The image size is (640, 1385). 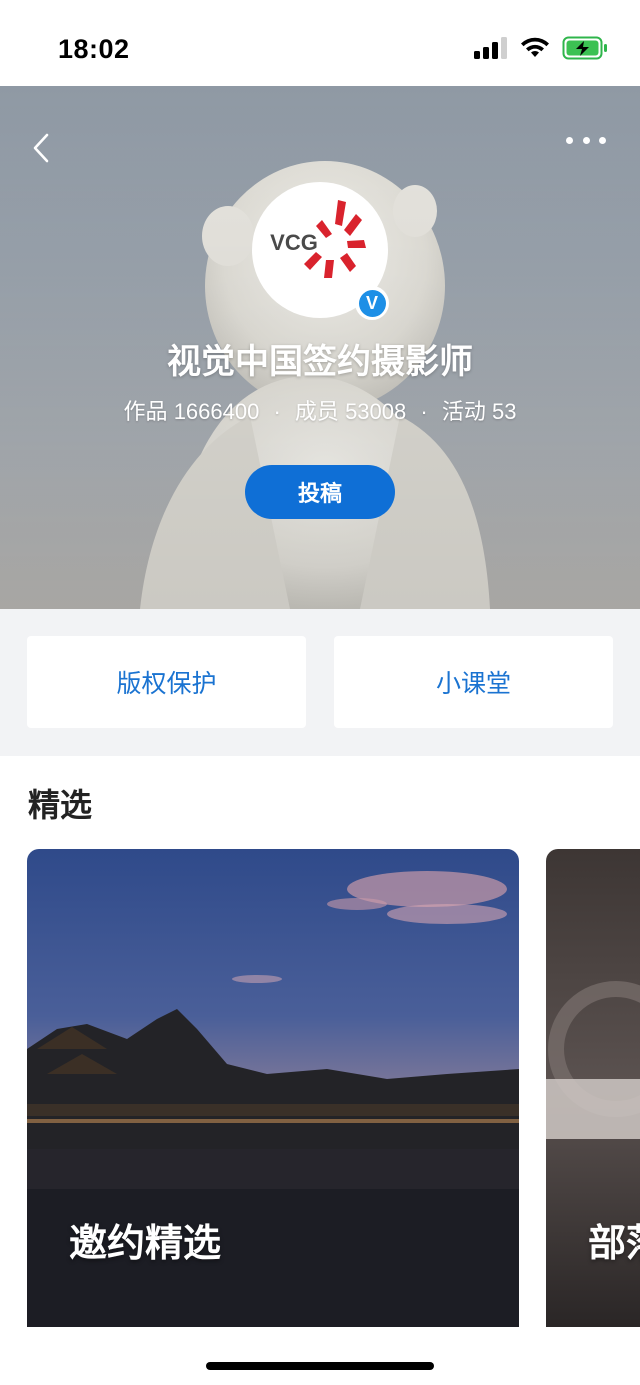 I want to click on featured-section-title: 精选, so click(x=60, y=805).